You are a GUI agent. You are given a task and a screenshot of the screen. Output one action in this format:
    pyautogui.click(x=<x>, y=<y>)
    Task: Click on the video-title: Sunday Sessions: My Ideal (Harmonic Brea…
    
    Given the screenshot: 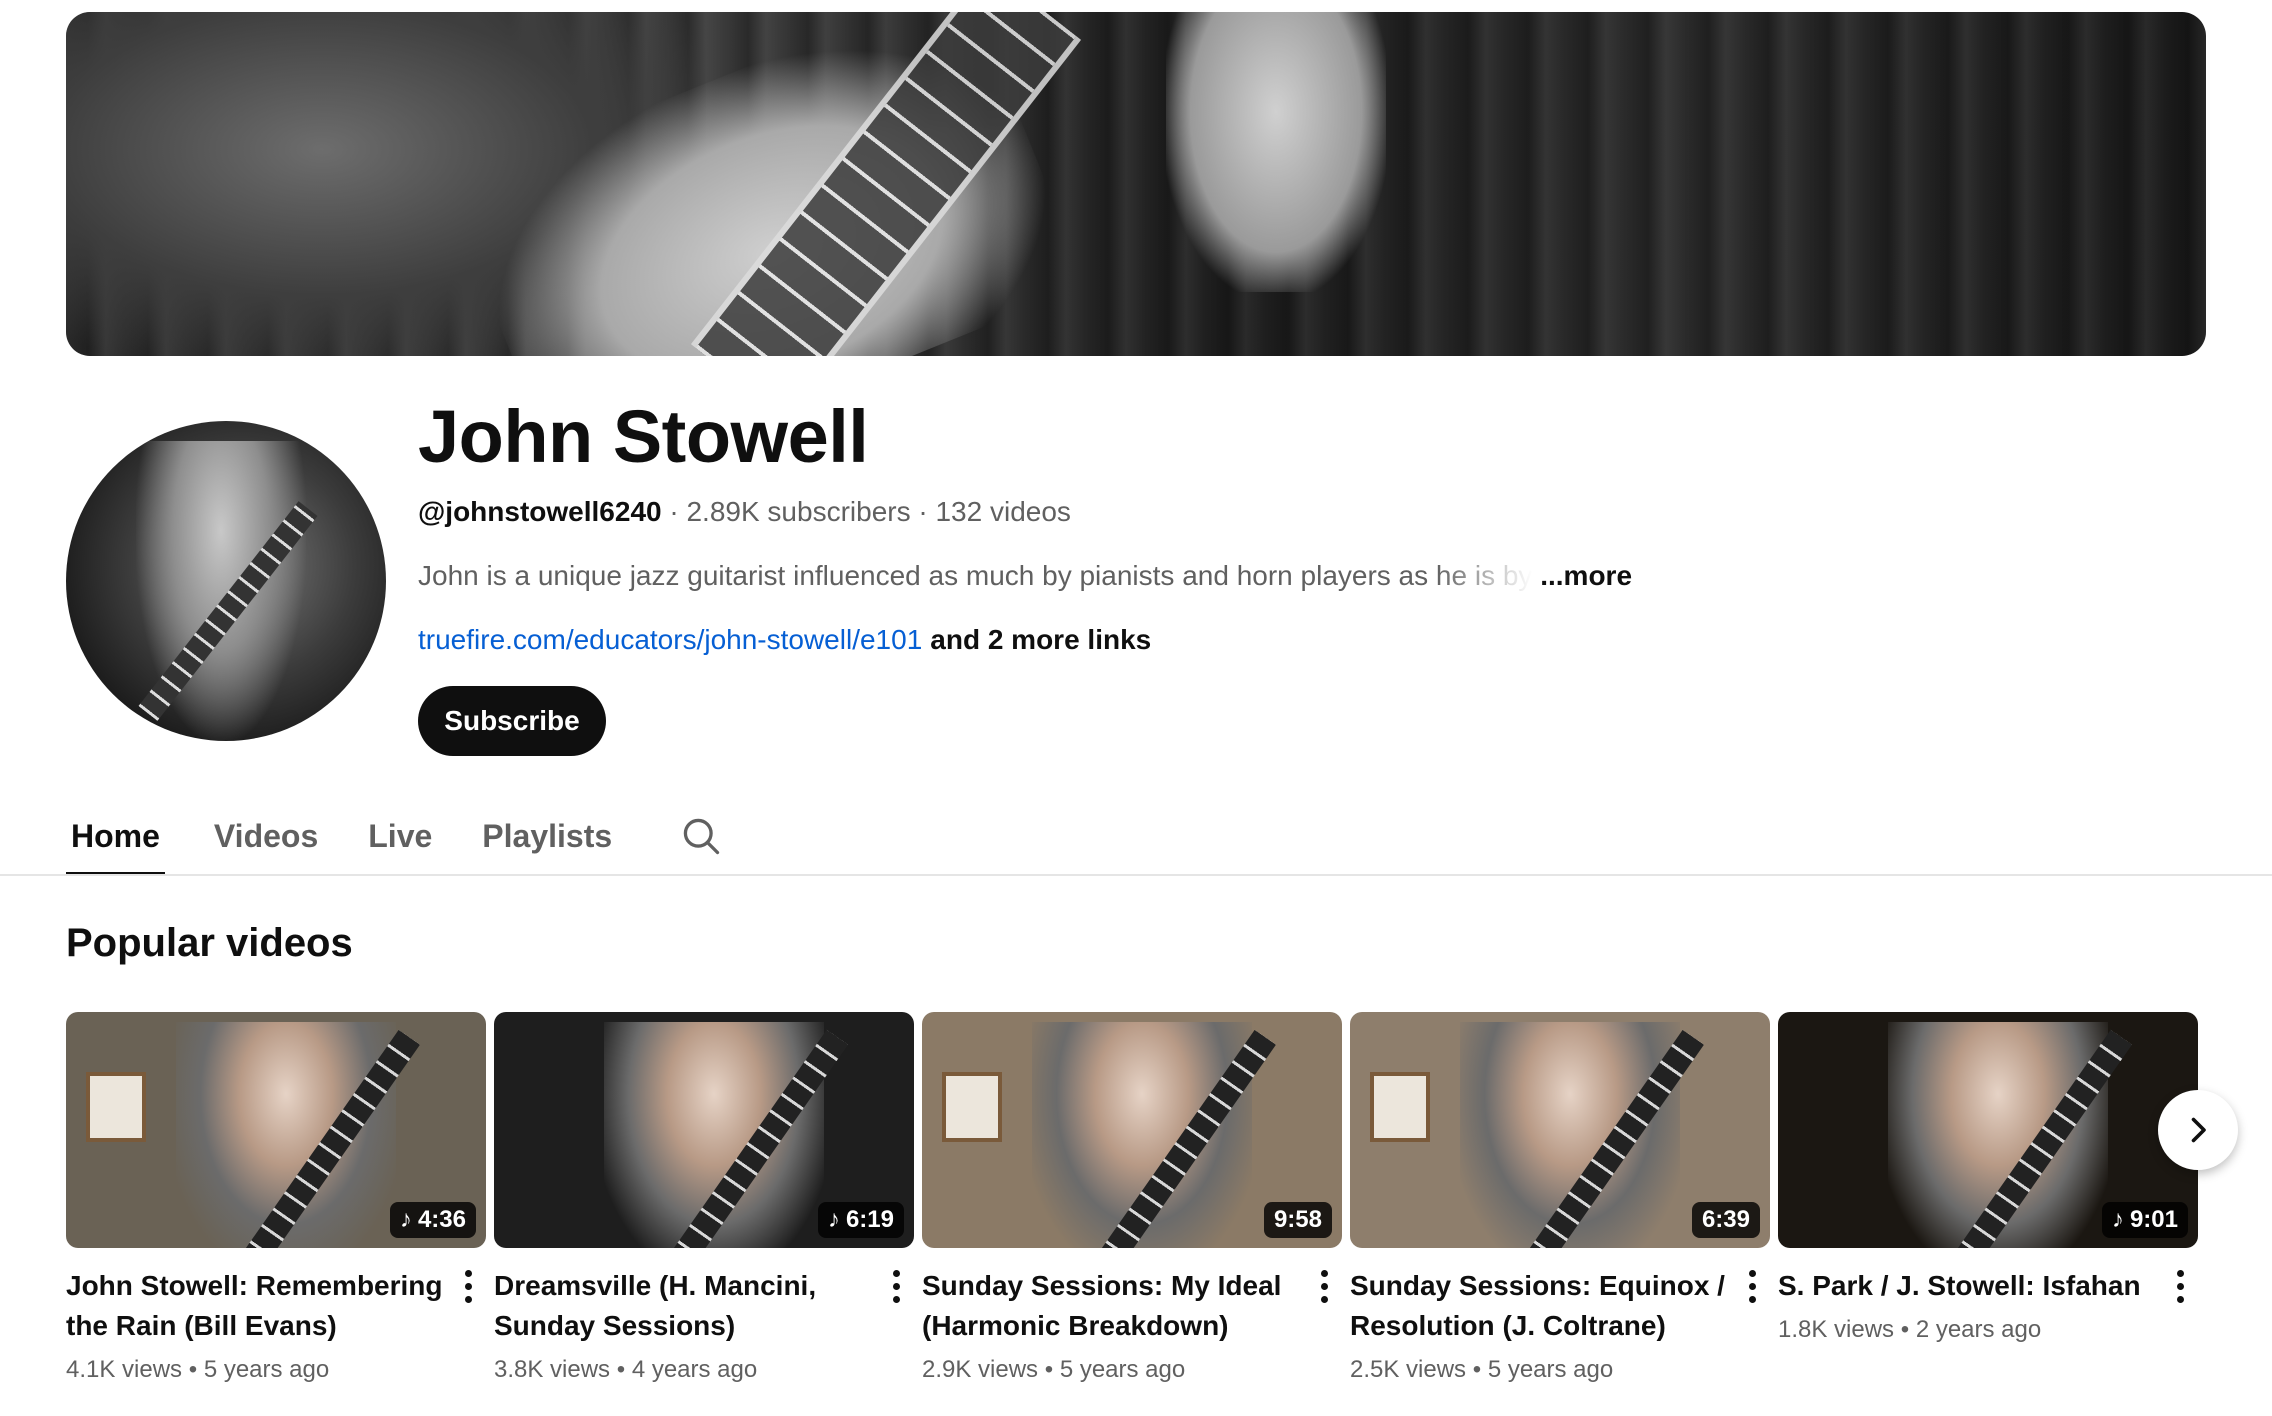 What is the action you would take?
    pyautogui.click(x=1112, y=1306)
    